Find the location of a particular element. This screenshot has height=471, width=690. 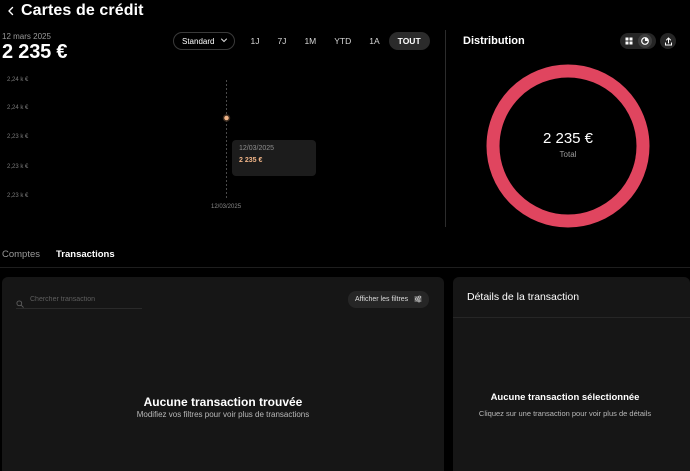

search-icon is located at coordinates (21, 301).